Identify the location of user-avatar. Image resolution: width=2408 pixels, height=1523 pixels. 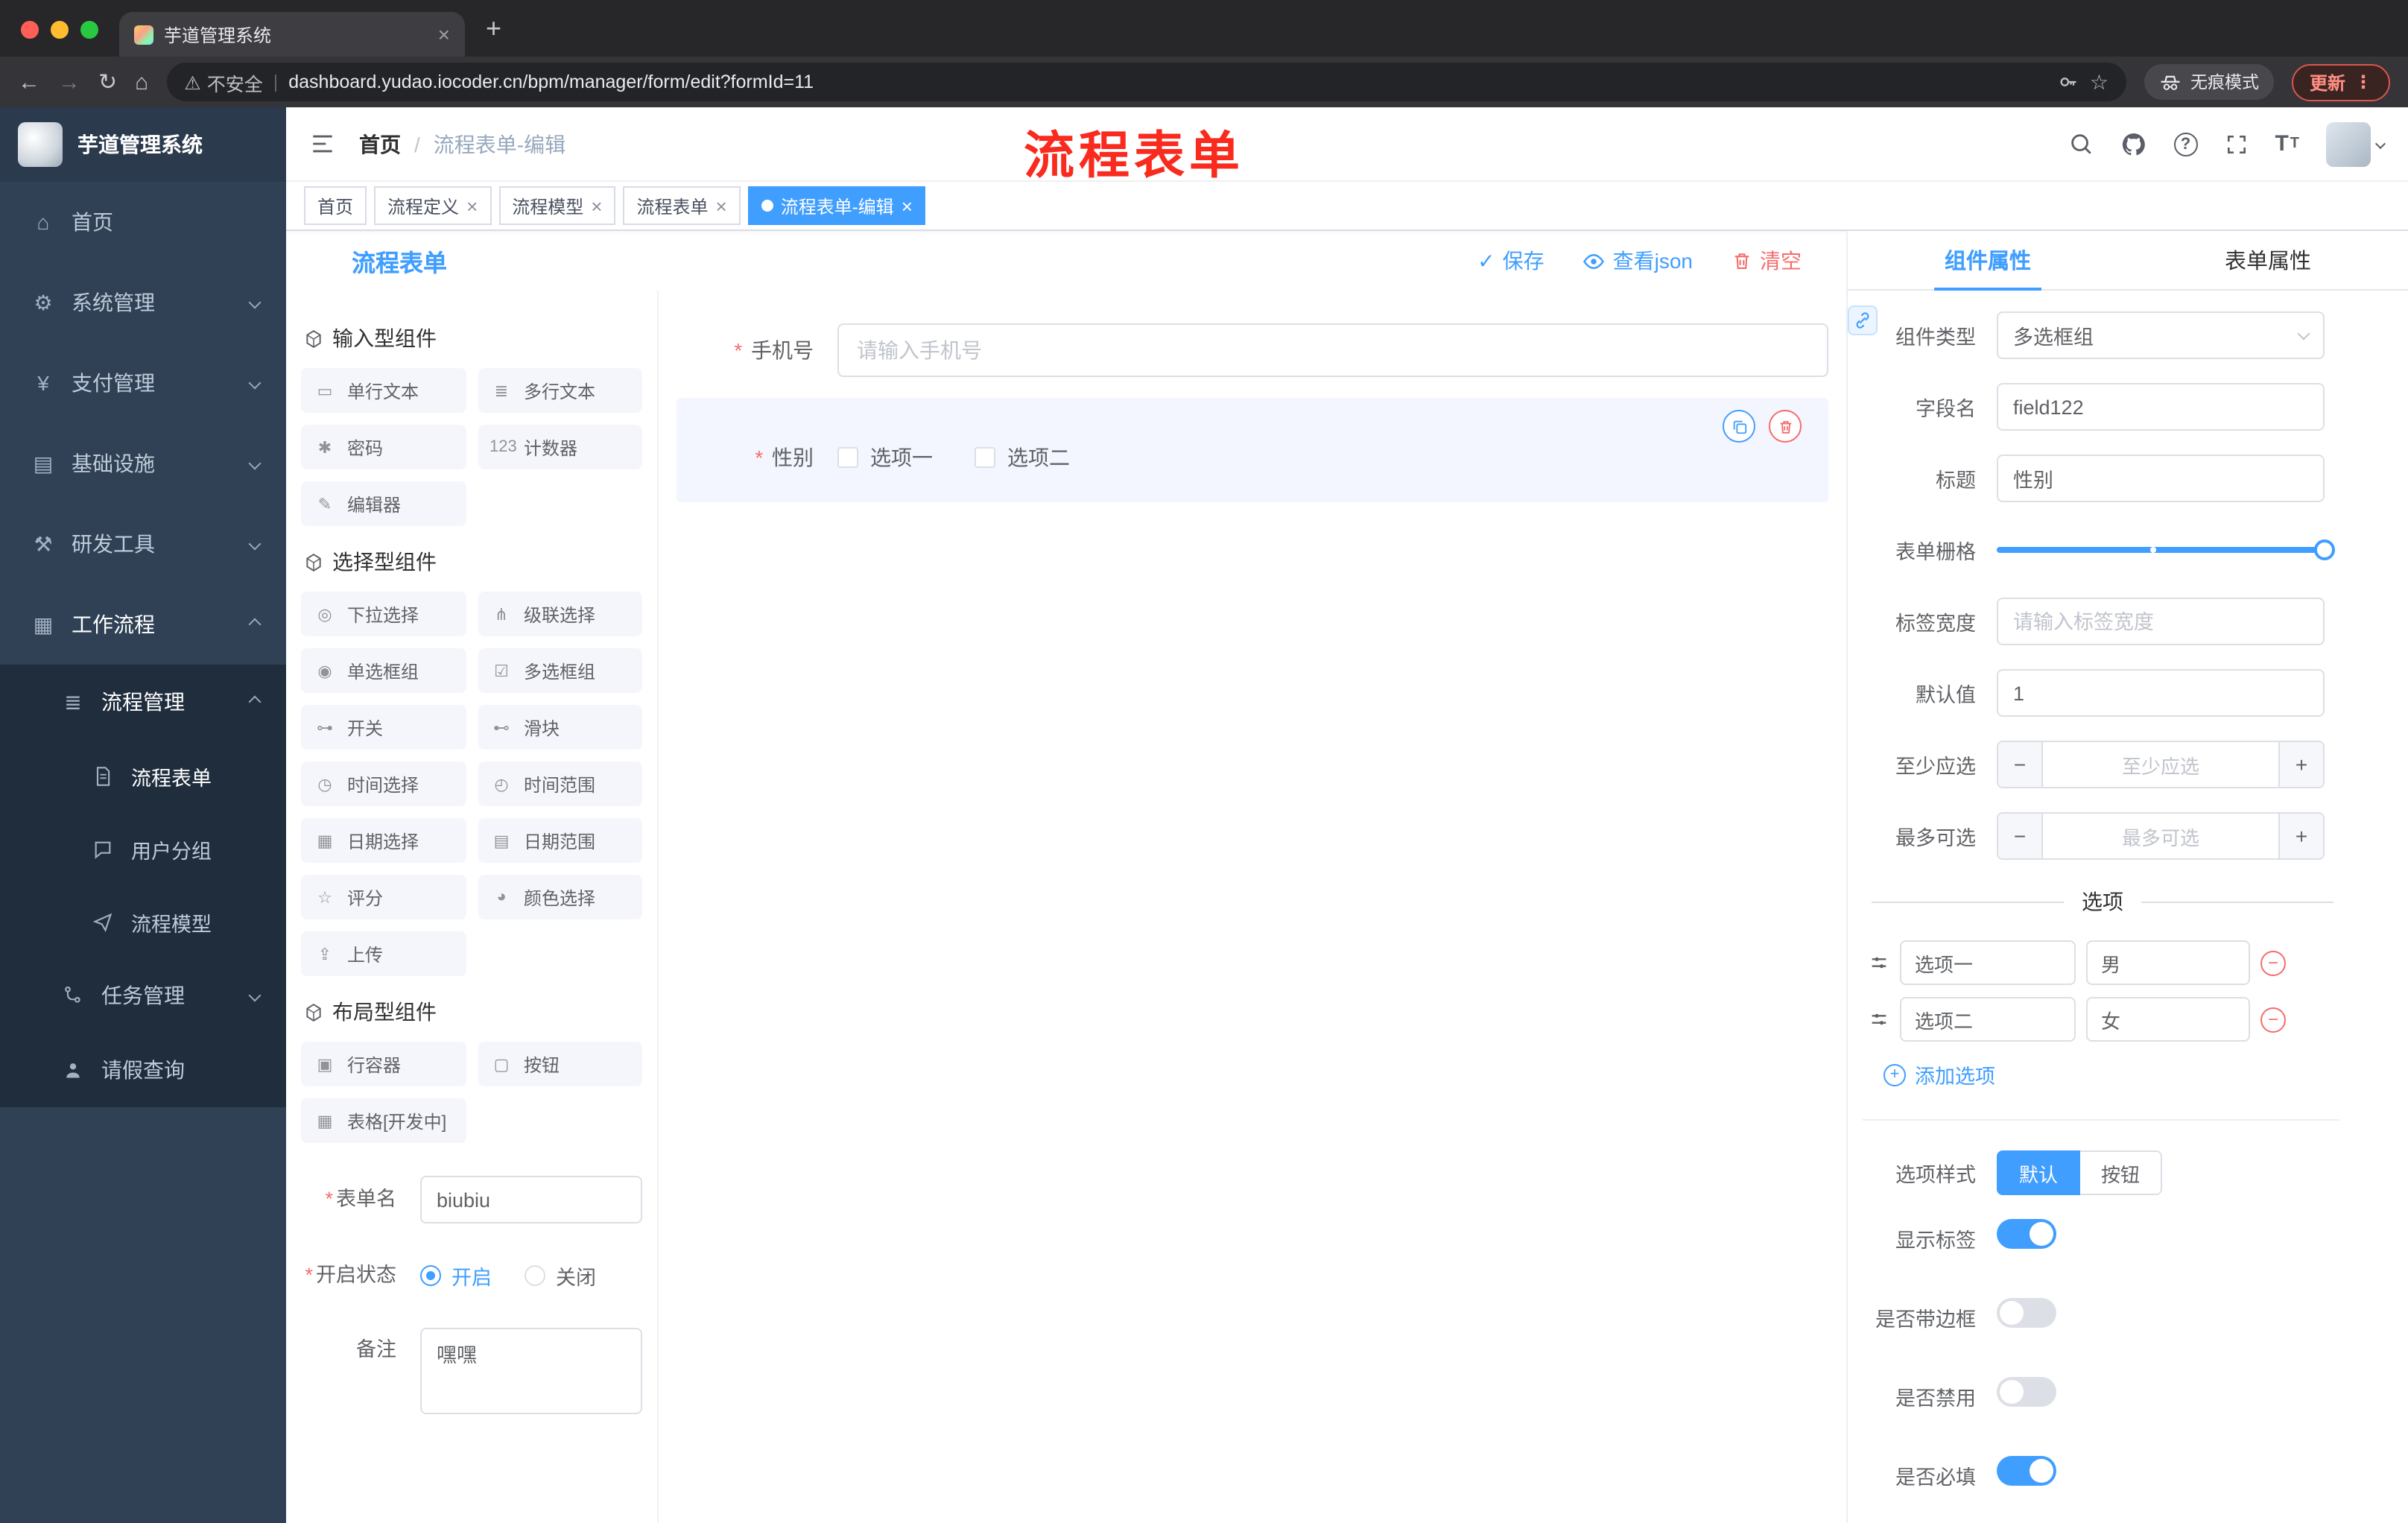
(2356, 143).